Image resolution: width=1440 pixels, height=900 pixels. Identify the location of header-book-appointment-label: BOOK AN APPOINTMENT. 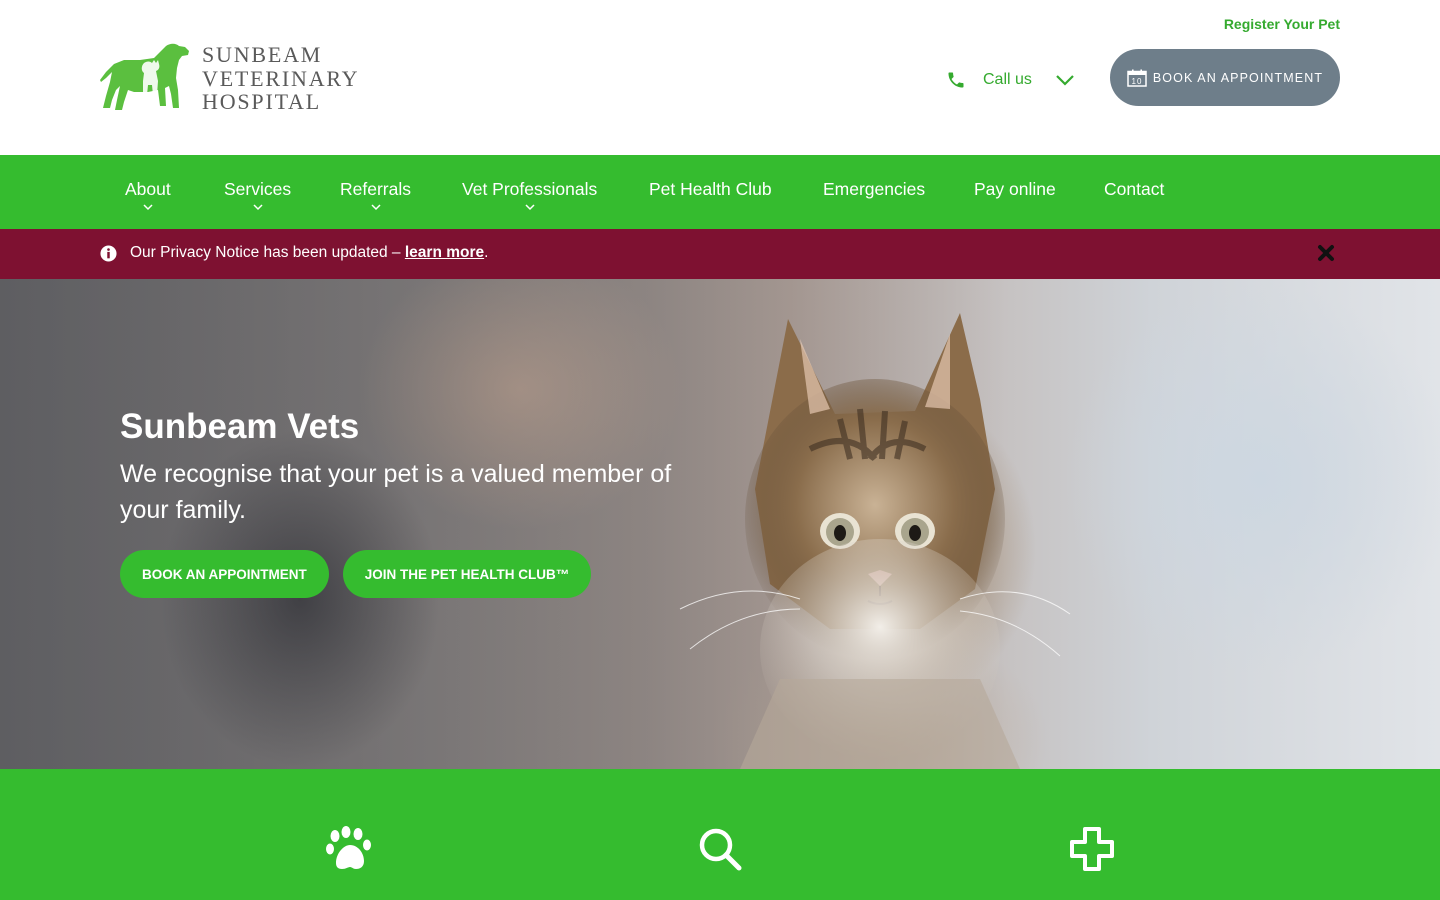
(1238, 77).